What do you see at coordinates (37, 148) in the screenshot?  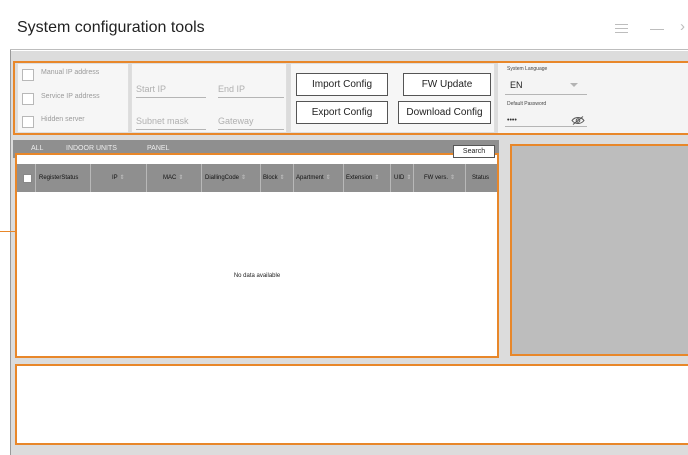 I see `tab-all: ALL` at bounding box center [37, 148].